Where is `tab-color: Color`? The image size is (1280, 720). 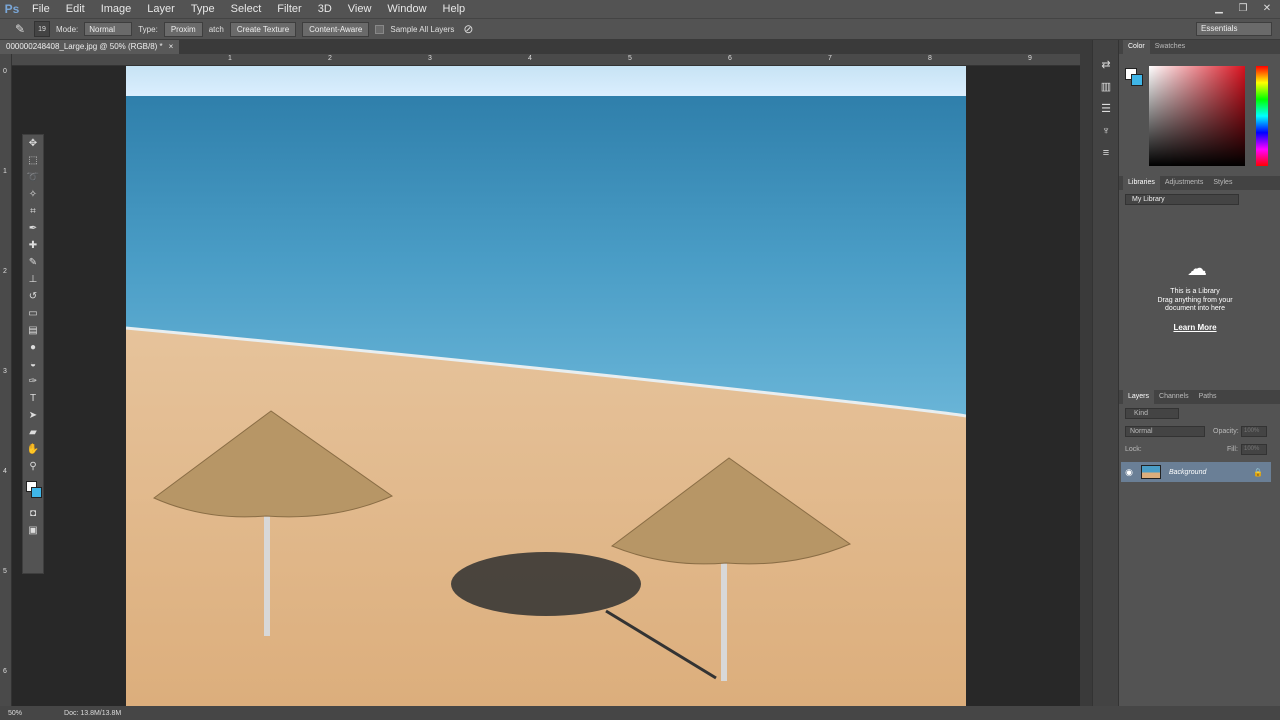 tab-color: Color is located at coordinates (1136, 47).